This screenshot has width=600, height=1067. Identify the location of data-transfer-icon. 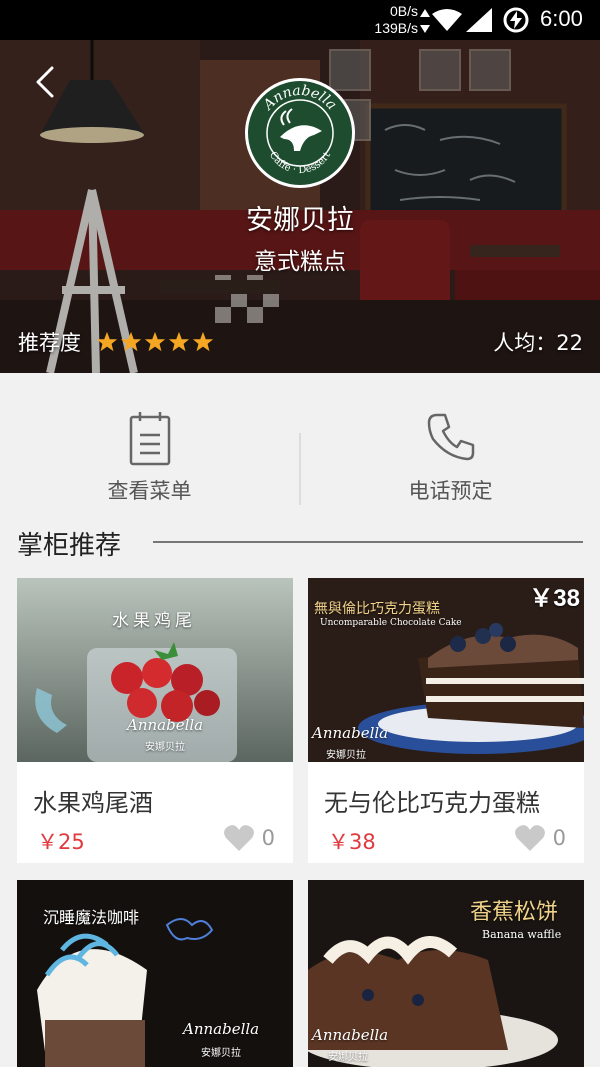
(425, 21).